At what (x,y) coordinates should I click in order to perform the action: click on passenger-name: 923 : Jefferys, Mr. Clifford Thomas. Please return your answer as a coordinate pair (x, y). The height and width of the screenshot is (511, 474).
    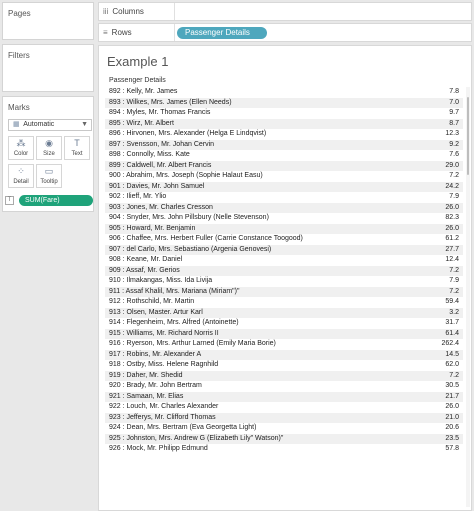
    Looking at the image, I should click on (162, 417).